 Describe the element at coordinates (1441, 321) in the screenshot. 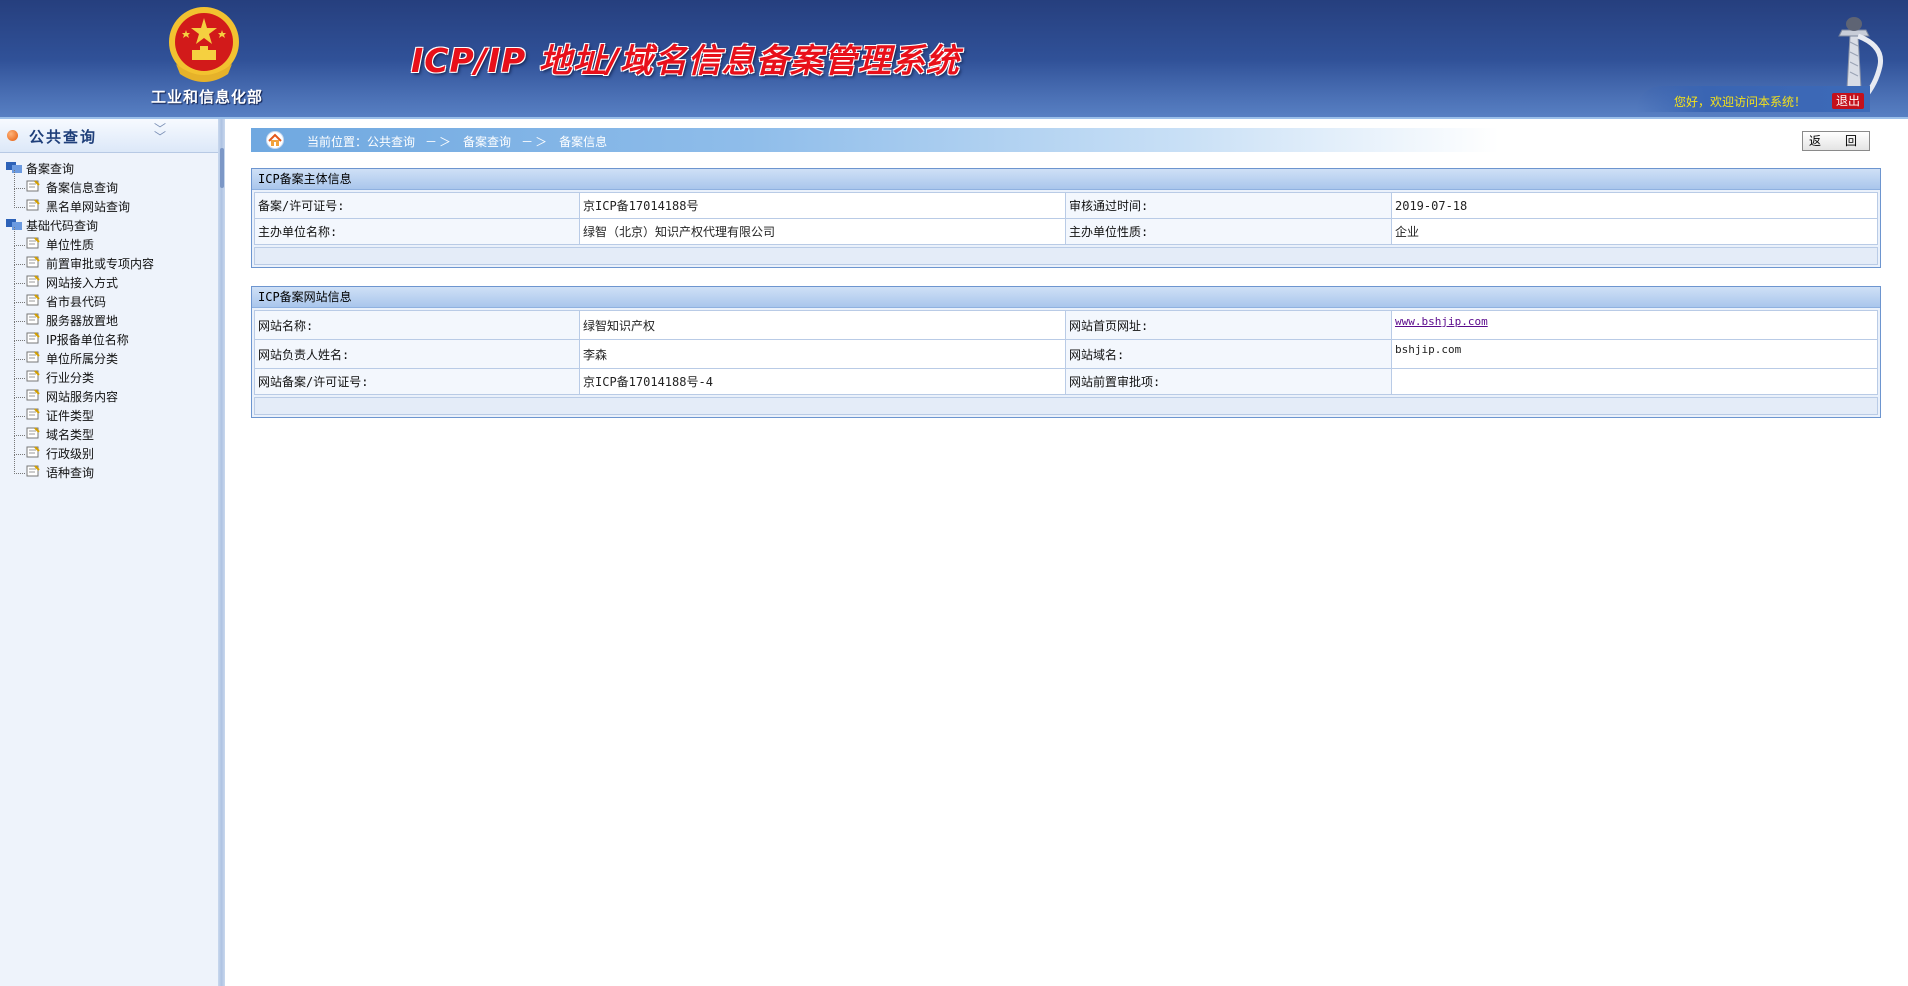

I see `website-url-link: www.bshjip.com` at that location.